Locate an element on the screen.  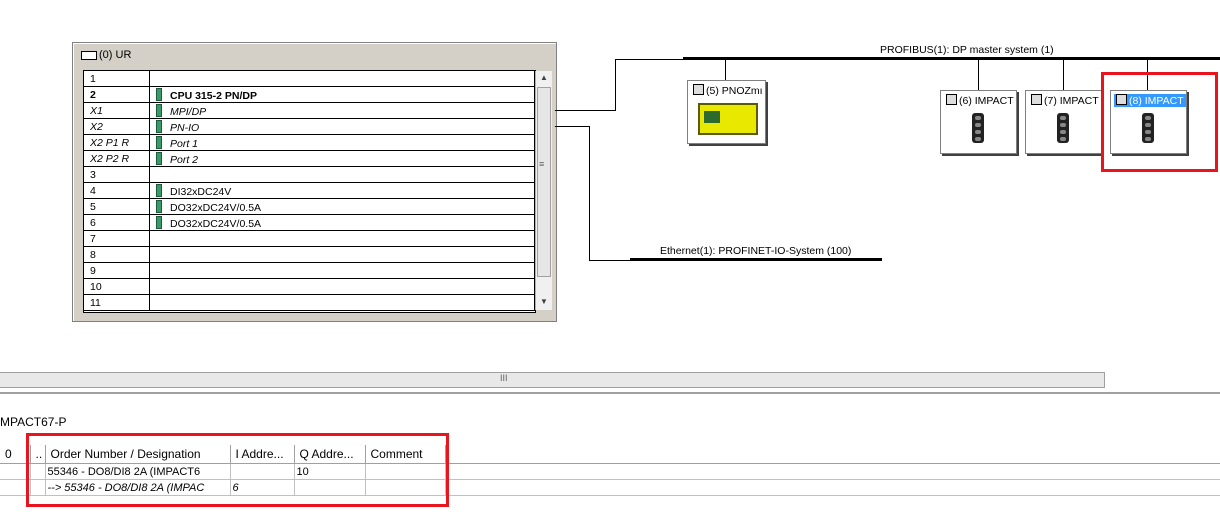
rack-icon is located at coordinates (89, 55).